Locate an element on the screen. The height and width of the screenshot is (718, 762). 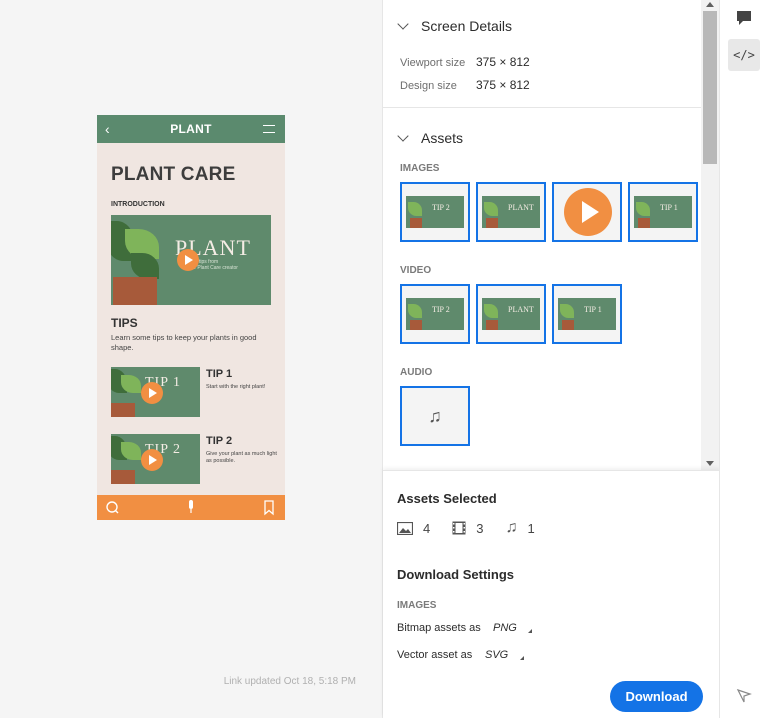
design-size-label: Design size is located at coordinates (428, 86).